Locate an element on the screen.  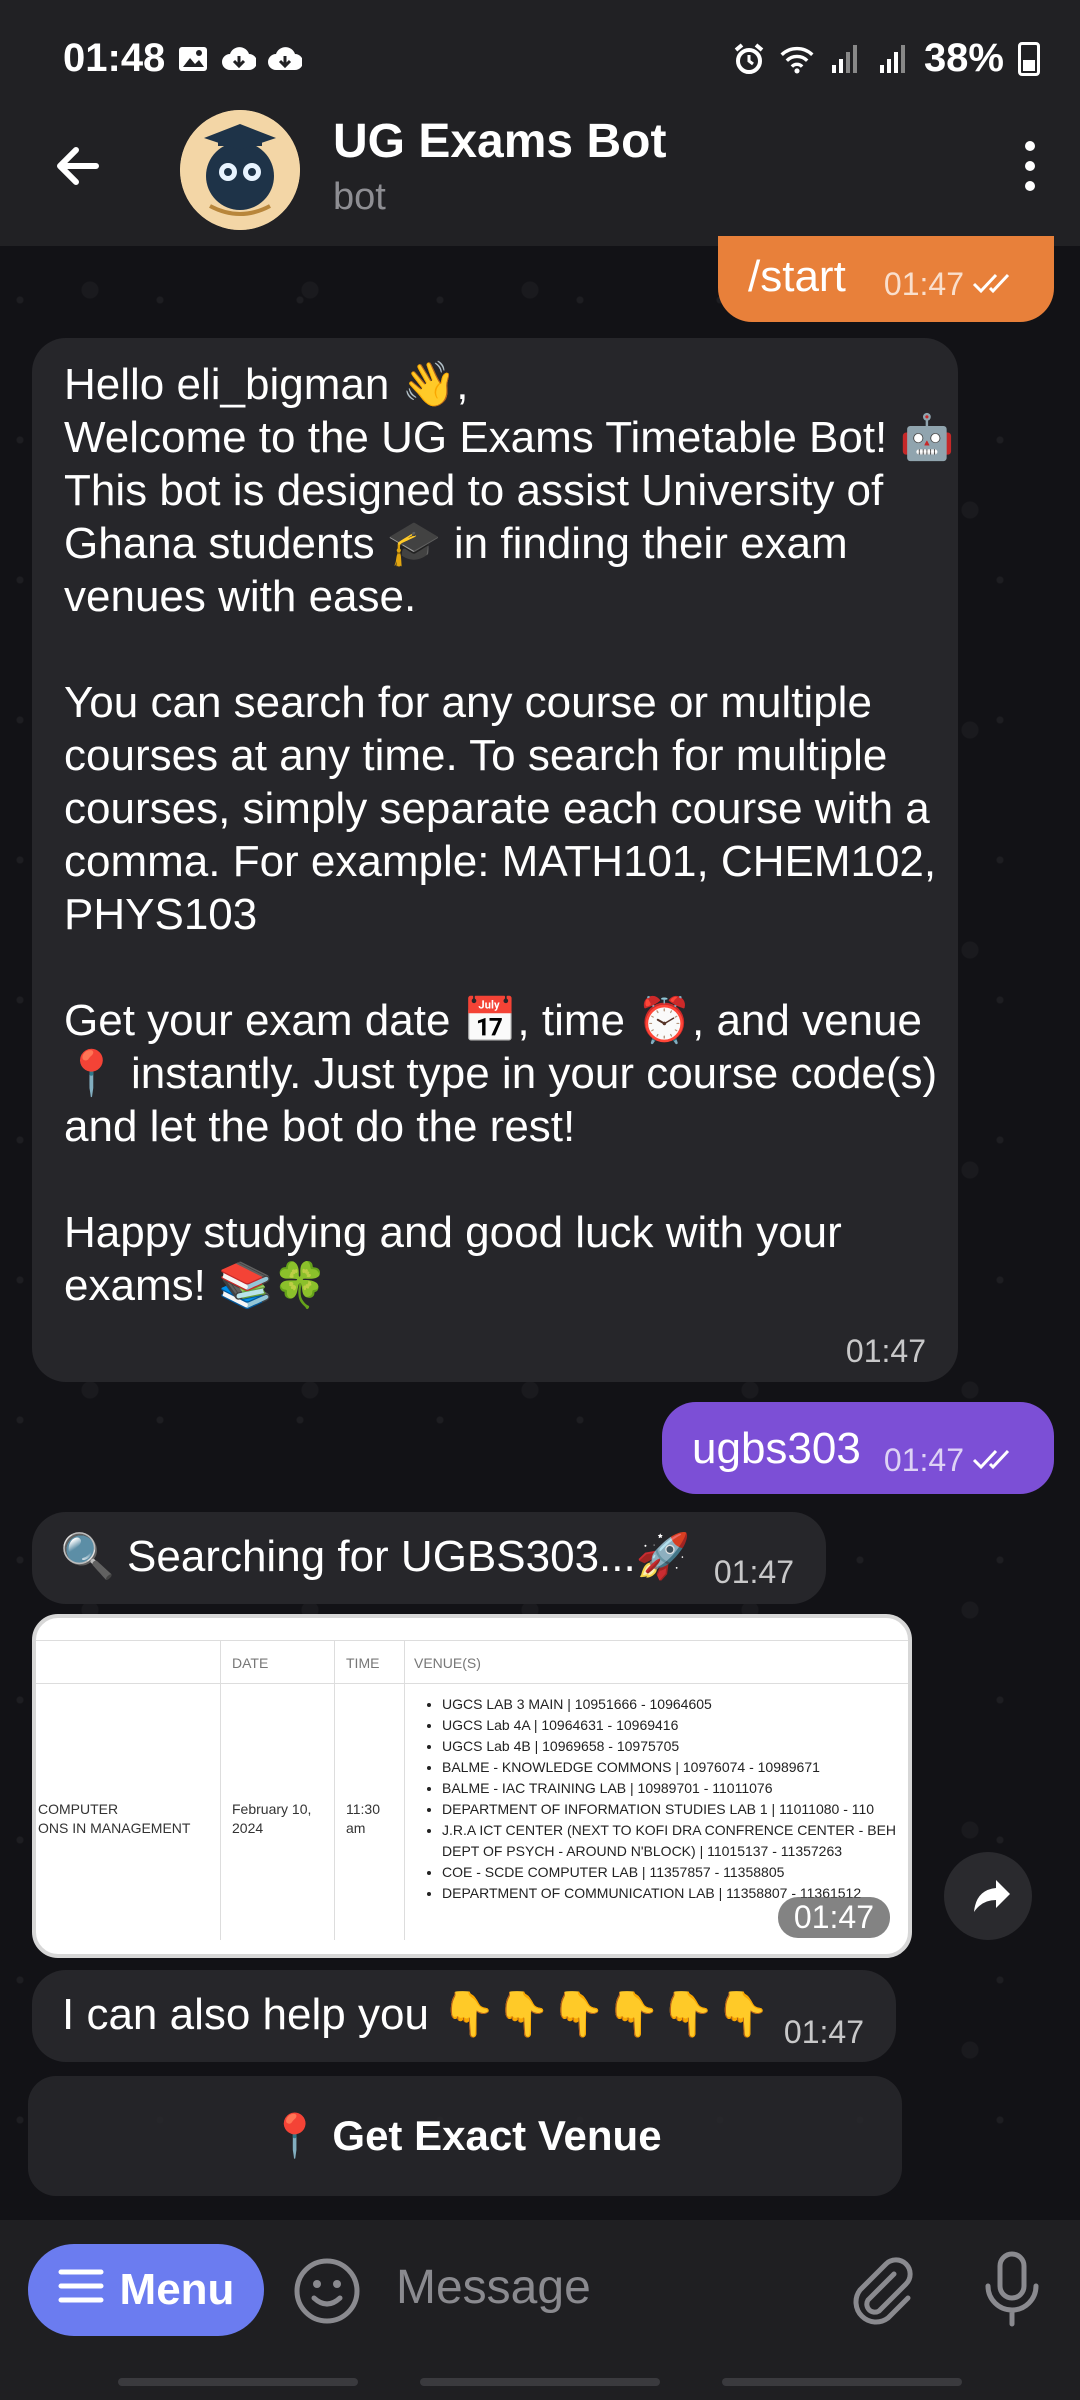
exam-time: am is located at coordinates (356, 1828).